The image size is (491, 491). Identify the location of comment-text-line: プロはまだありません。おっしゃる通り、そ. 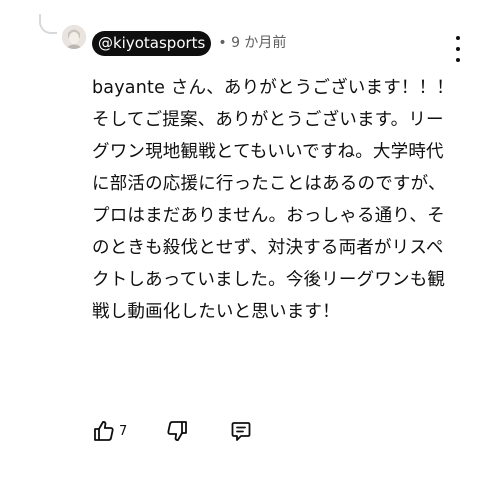
(268, 216).